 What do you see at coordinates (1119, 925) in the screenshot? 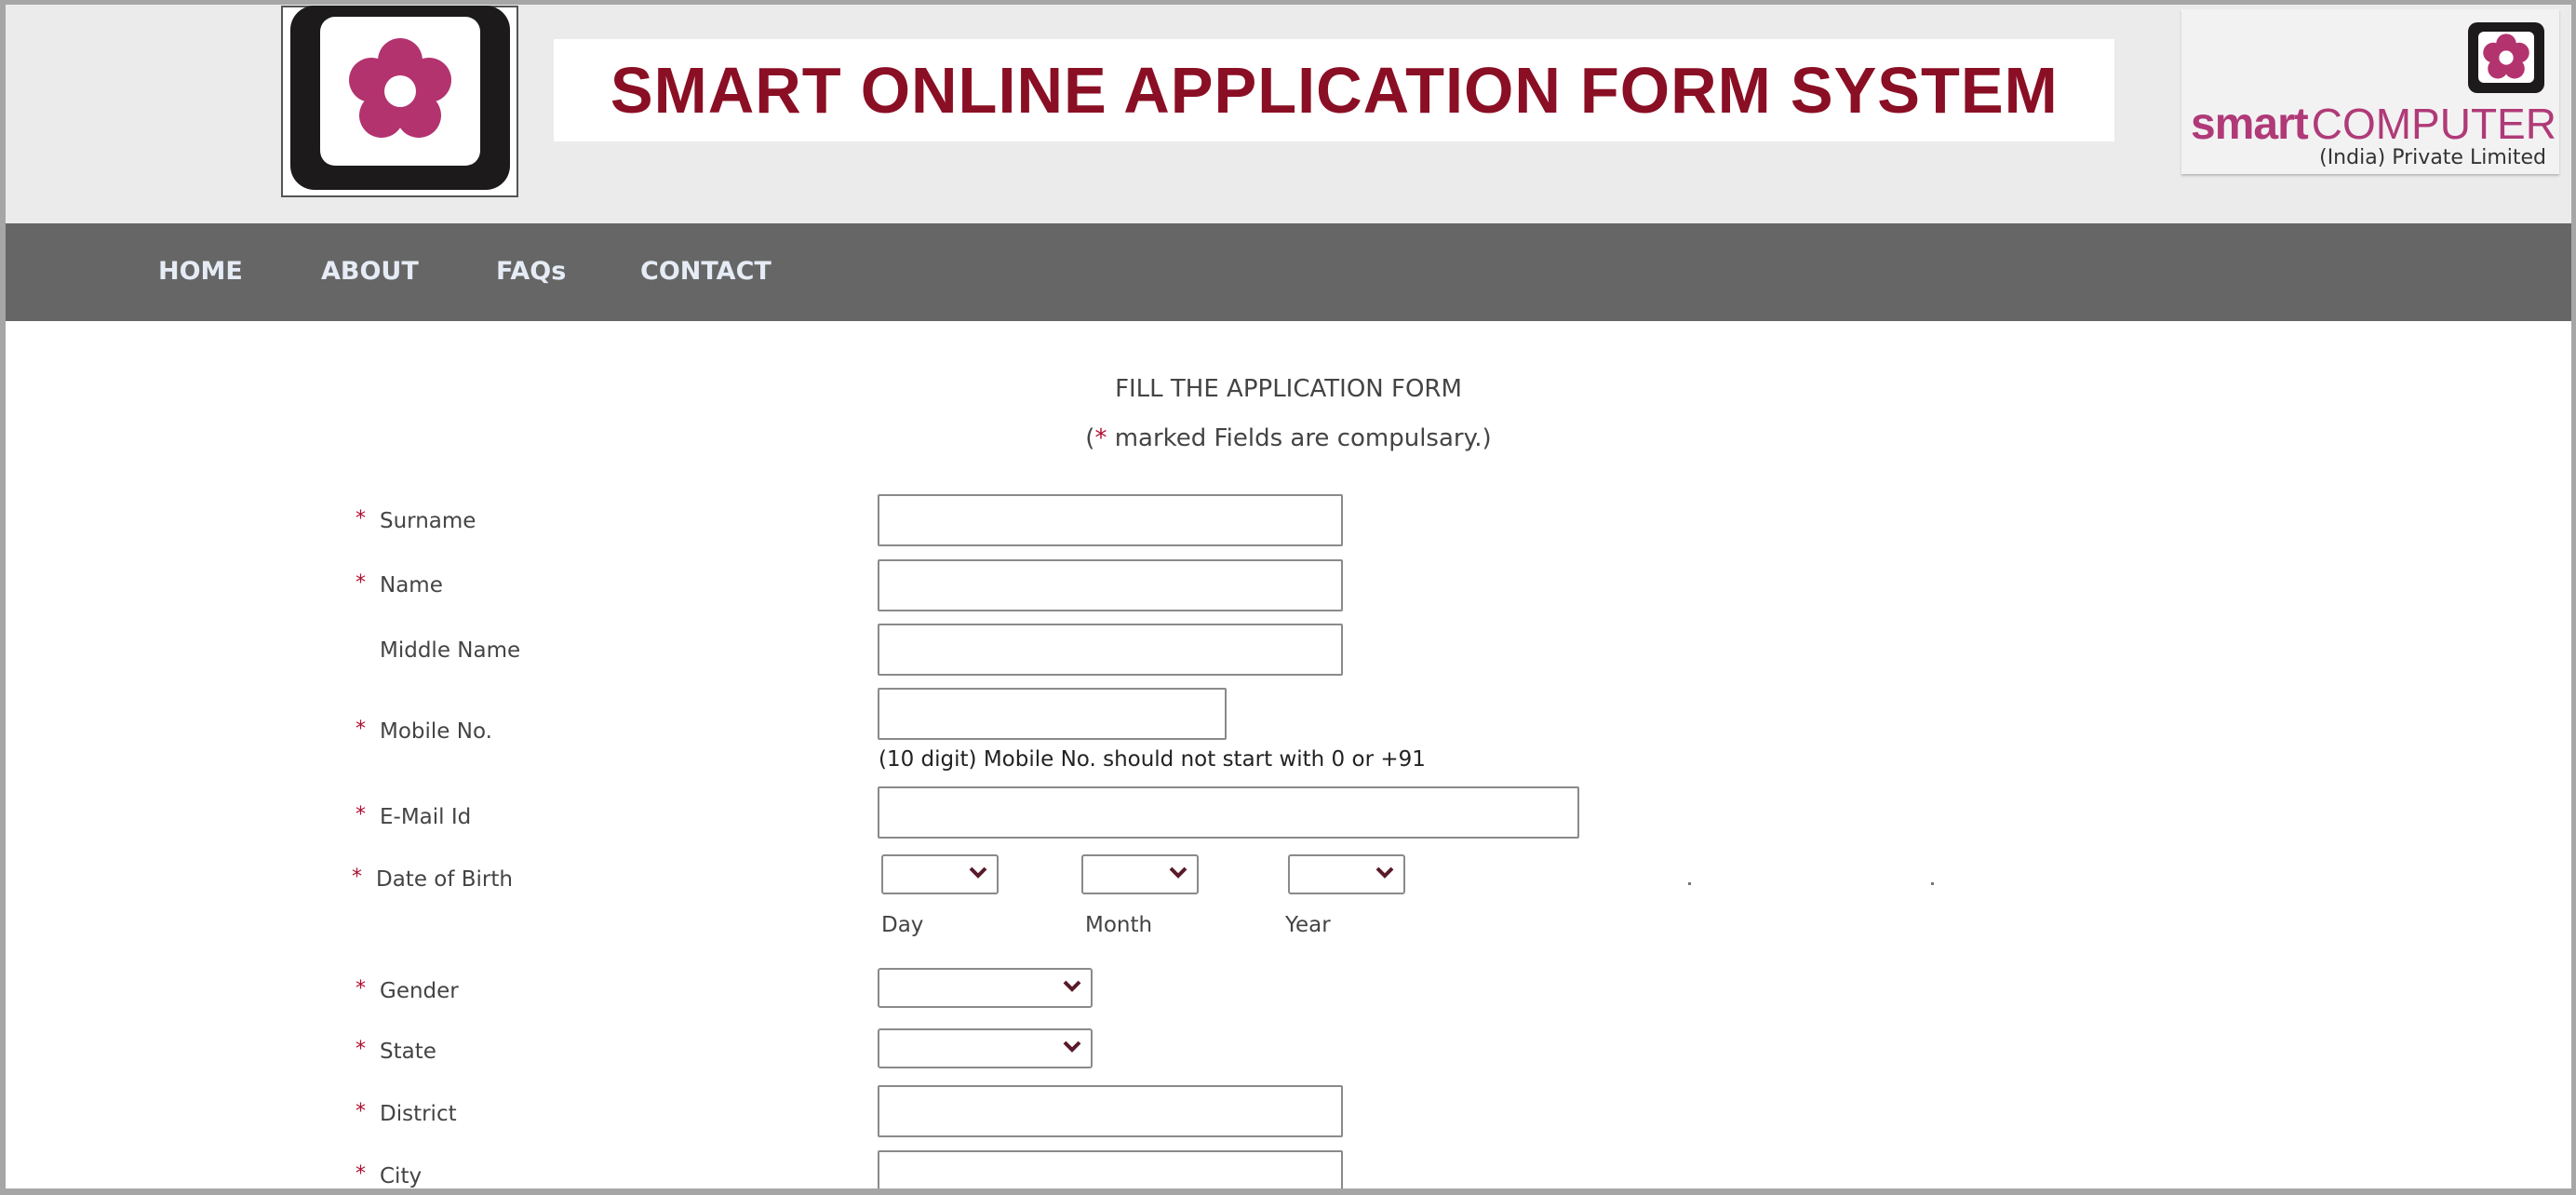
I see `month-label: Month` at bounding box center [1119, 925].